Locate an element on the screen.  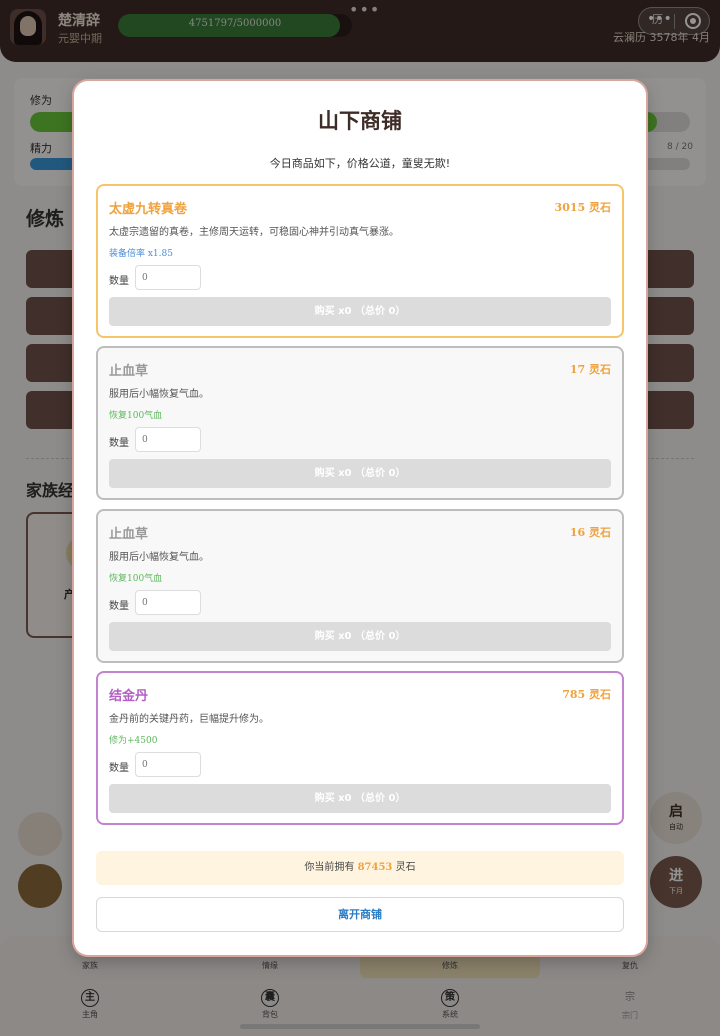
item-description: 太虚宗遗留的真卷，主修周天运转，可稳固心神并引动真气暴涨。 is located at coordinates (254, 232).